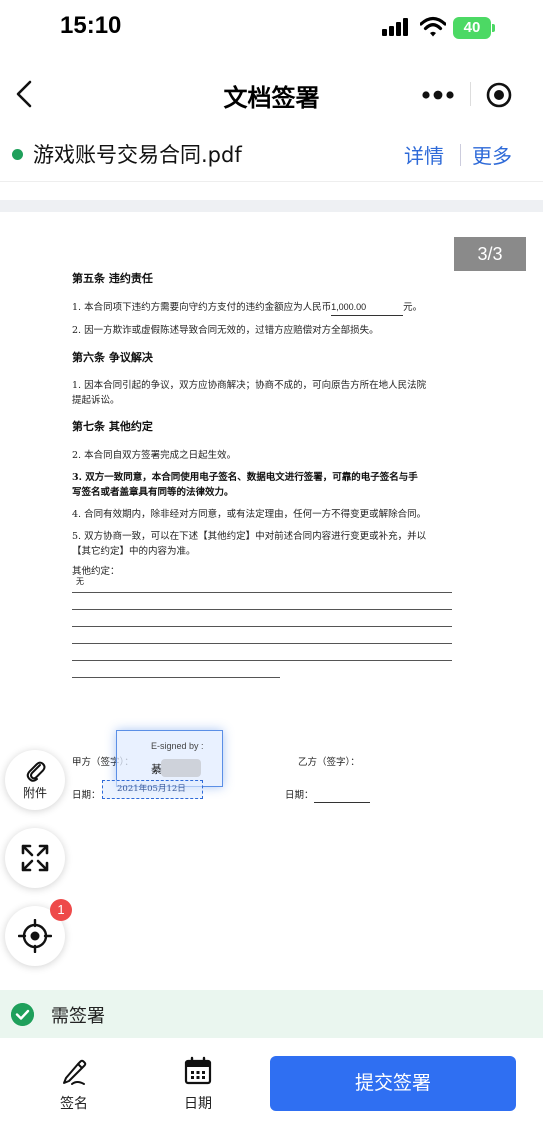 This screenshot has width=543, height=1137. I want to click on wifi-icon, so click(433, 26).